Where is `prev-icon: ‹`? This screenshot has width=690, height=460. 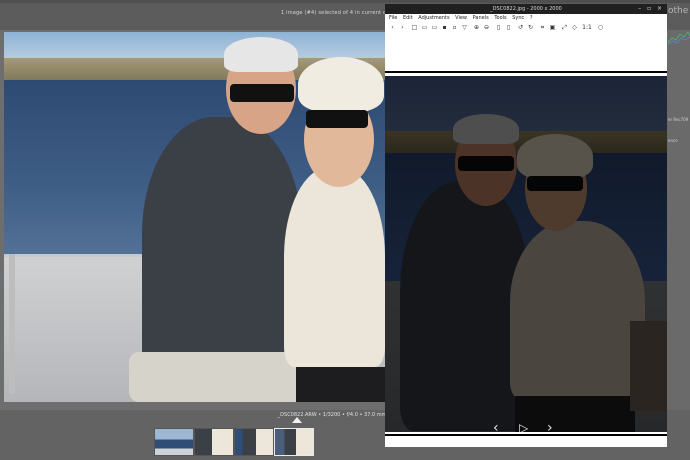 prev-icon: ‹ is located at coordinates (392, 27).